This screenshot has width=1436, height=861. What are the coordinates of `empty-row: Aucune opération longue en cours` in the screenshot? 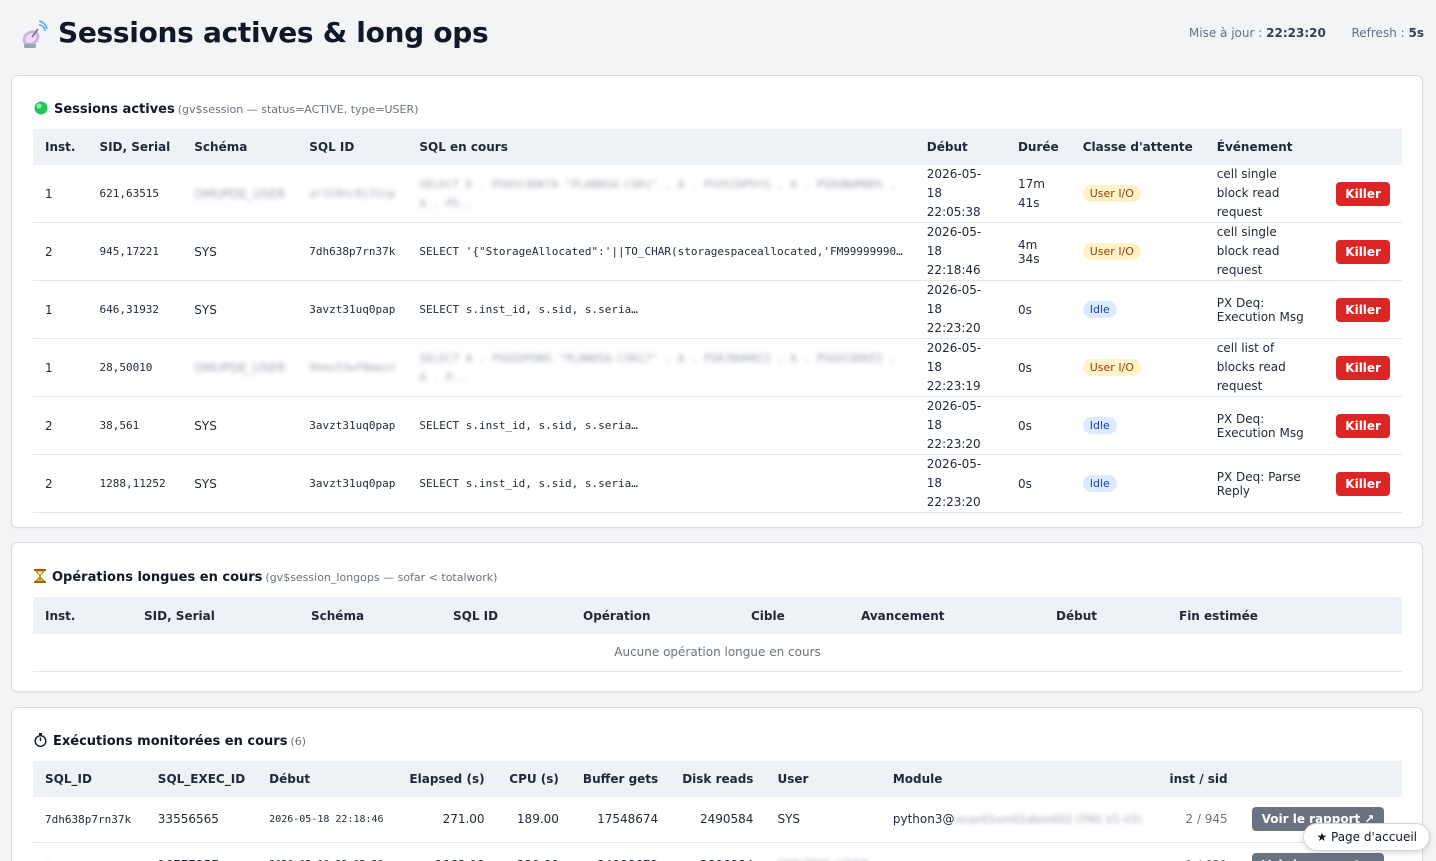 It's located at (717, 653).